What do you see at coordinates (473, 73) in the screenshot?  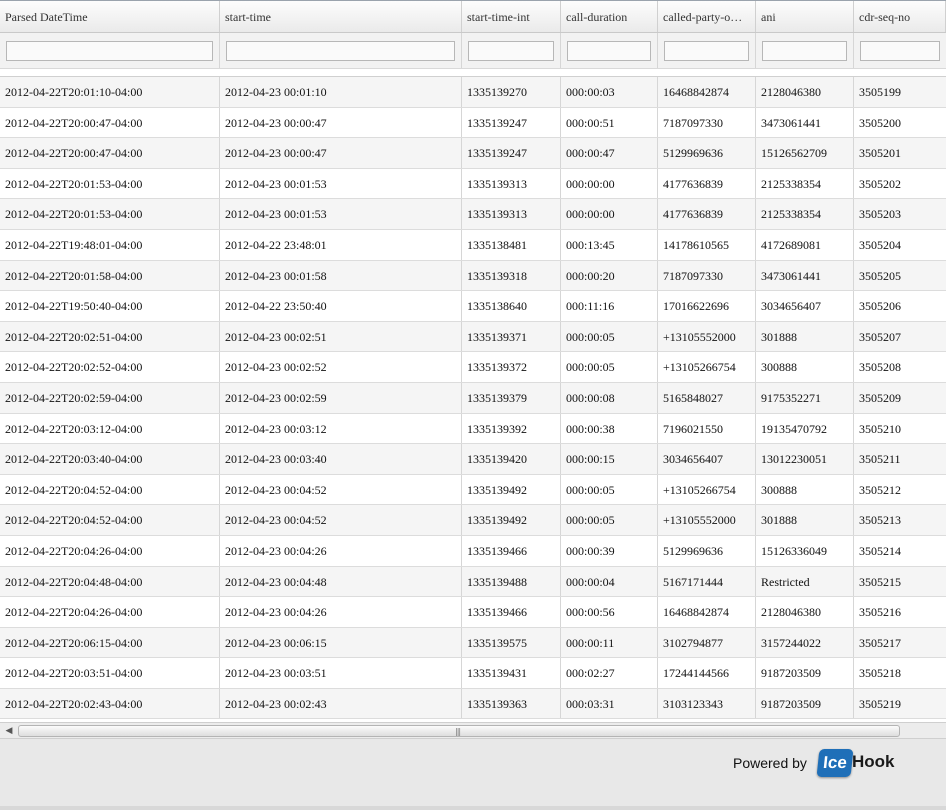 I see `grid-spacer` at bounding box center [473, 73].